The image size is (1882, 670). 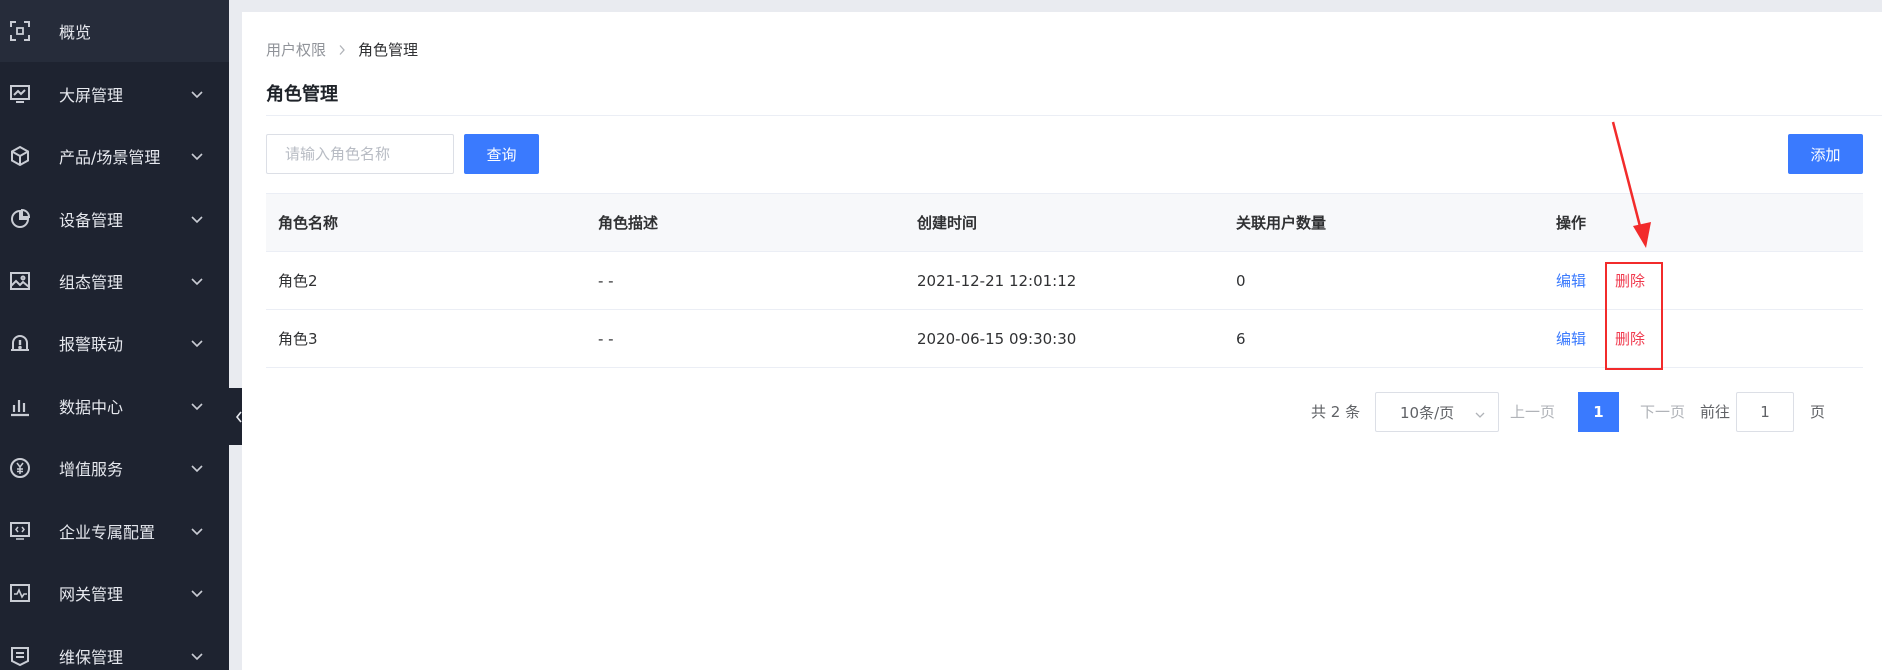 I want to click on annotation-arrow, so click(x=1631, y=184).